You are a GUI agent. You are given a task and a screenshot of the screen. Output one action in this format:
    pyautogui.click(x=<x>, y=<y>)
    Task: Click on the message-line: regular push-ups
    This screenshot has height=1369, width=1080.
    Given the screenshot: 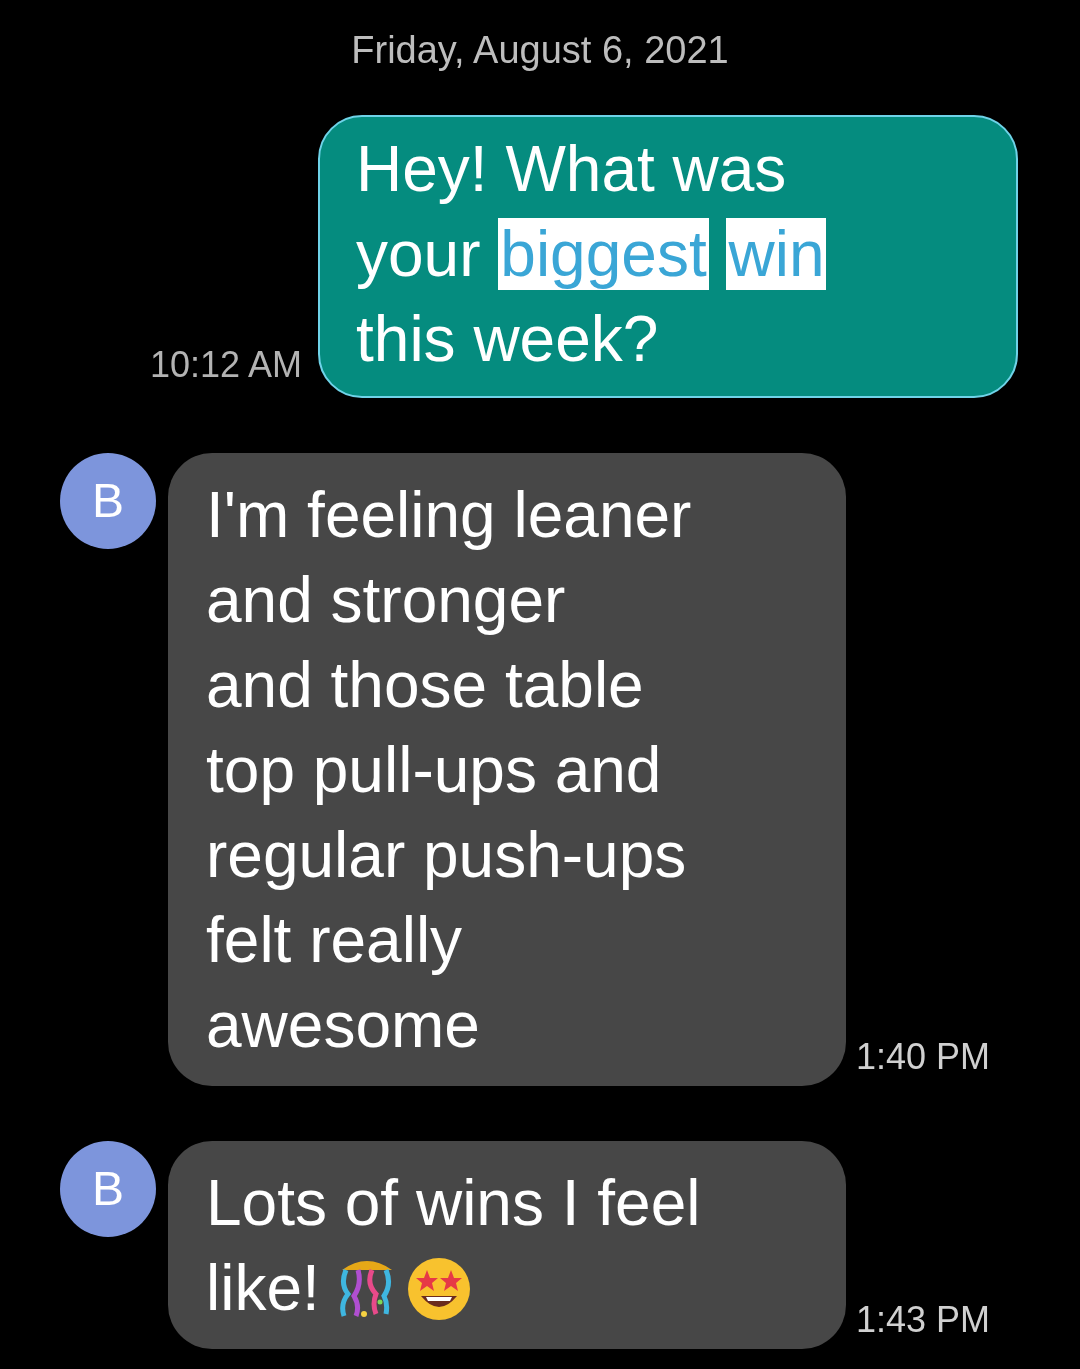 What is the action you would take?
    pyautogui.click(x=446, y=855)
    